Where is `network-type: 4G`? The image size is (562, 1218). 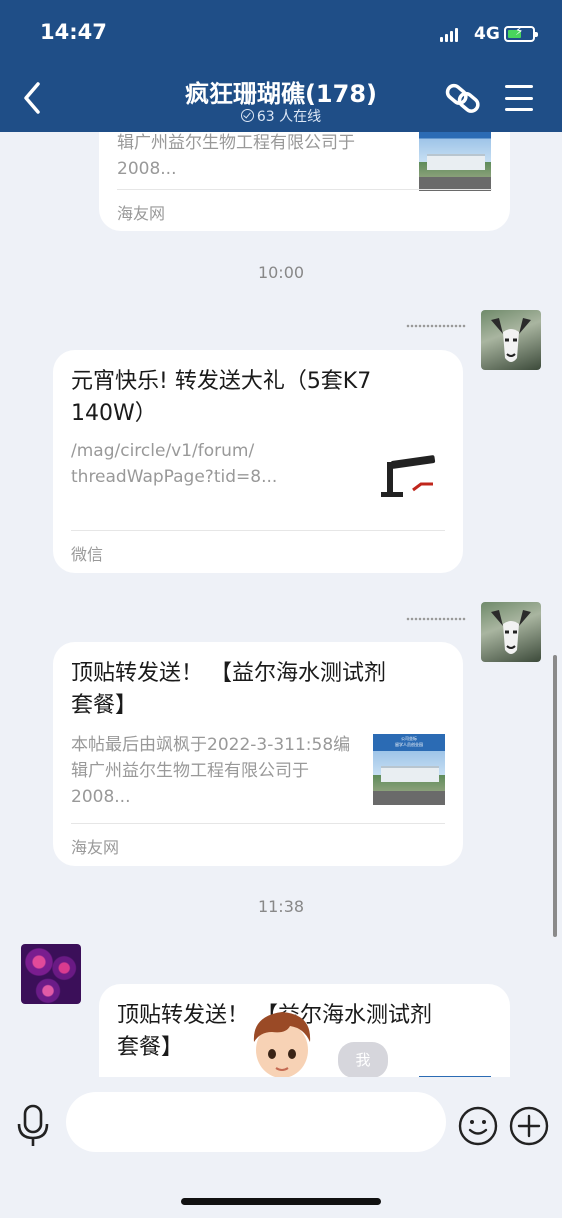
network-type: 4G is located at coordinates (487, 34).